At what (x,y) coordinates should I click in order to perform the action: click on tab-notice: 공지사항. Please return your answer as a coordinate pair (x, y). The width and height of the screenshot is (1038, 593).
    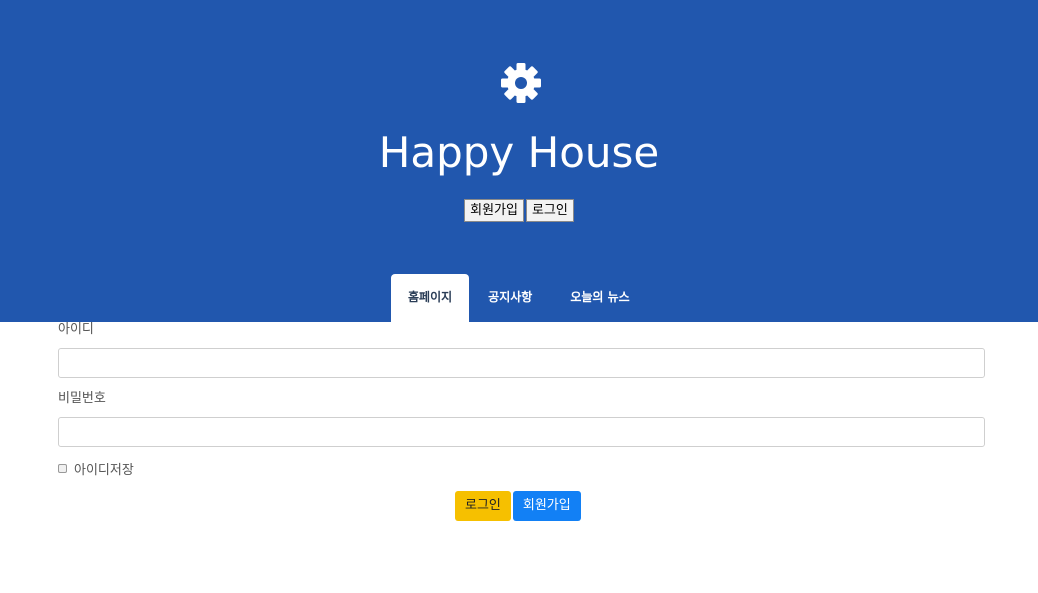
    Looking at the image, I should click on (510, 298).